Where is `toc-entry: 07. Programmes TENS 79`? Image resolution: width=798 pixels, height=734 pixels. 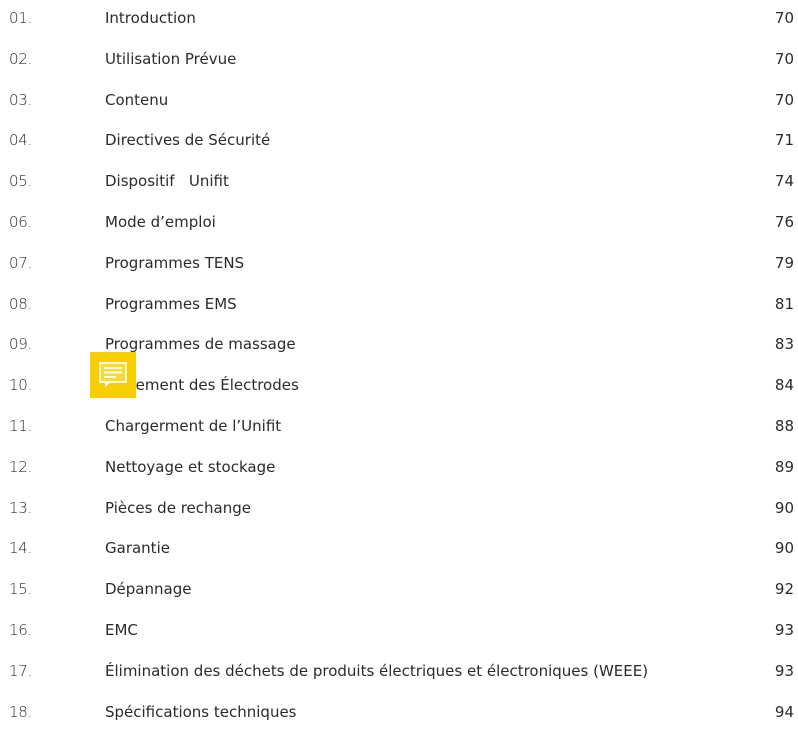 toc-entry: 07. Programmes TENS 79 is located at coordinates (399, 265).